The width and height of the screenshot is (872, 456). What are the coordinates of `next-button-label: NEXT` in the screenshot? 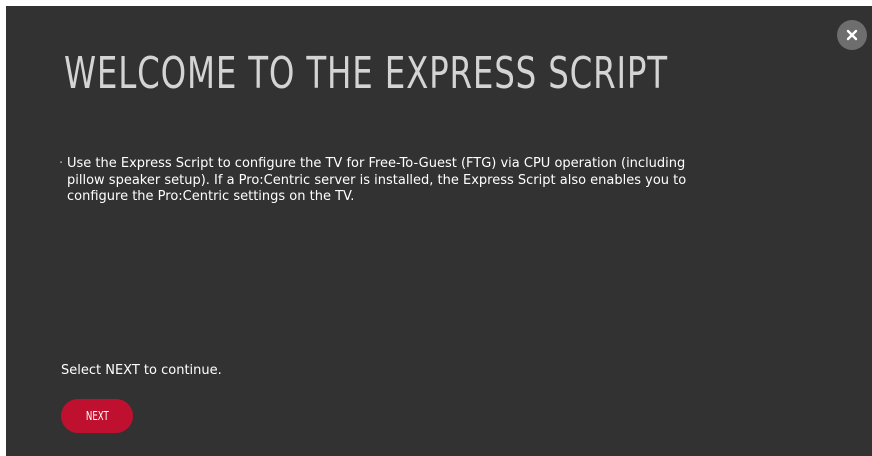 It's located at (97, 416).